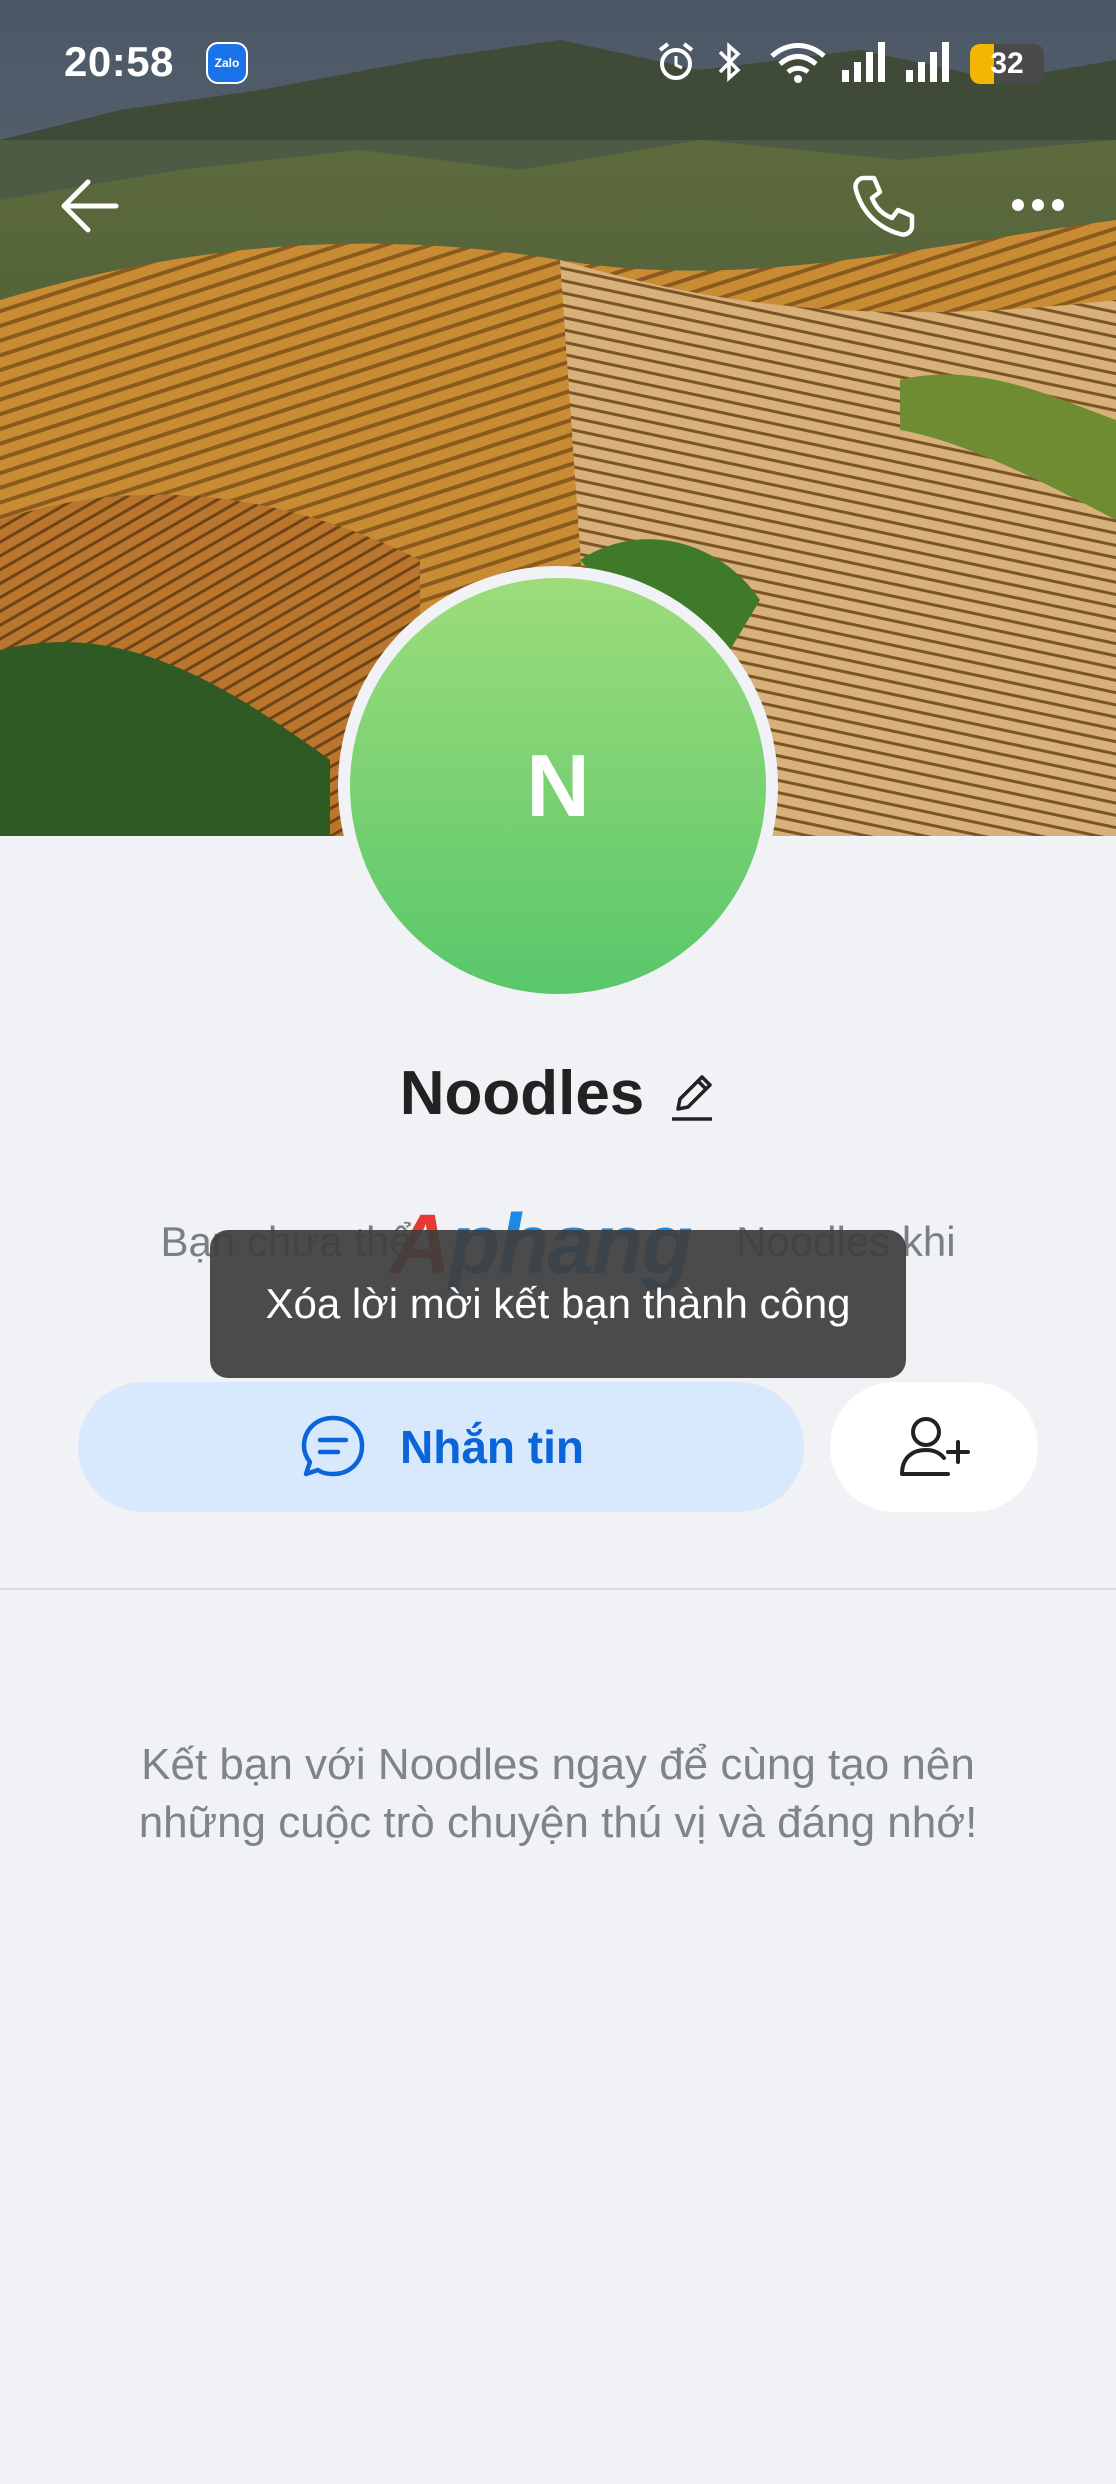  Describe the element at coordinates (558, 1304) in the screenshot. I see `toast-message: Xóa lời mời kết bạn thành công` at that location.